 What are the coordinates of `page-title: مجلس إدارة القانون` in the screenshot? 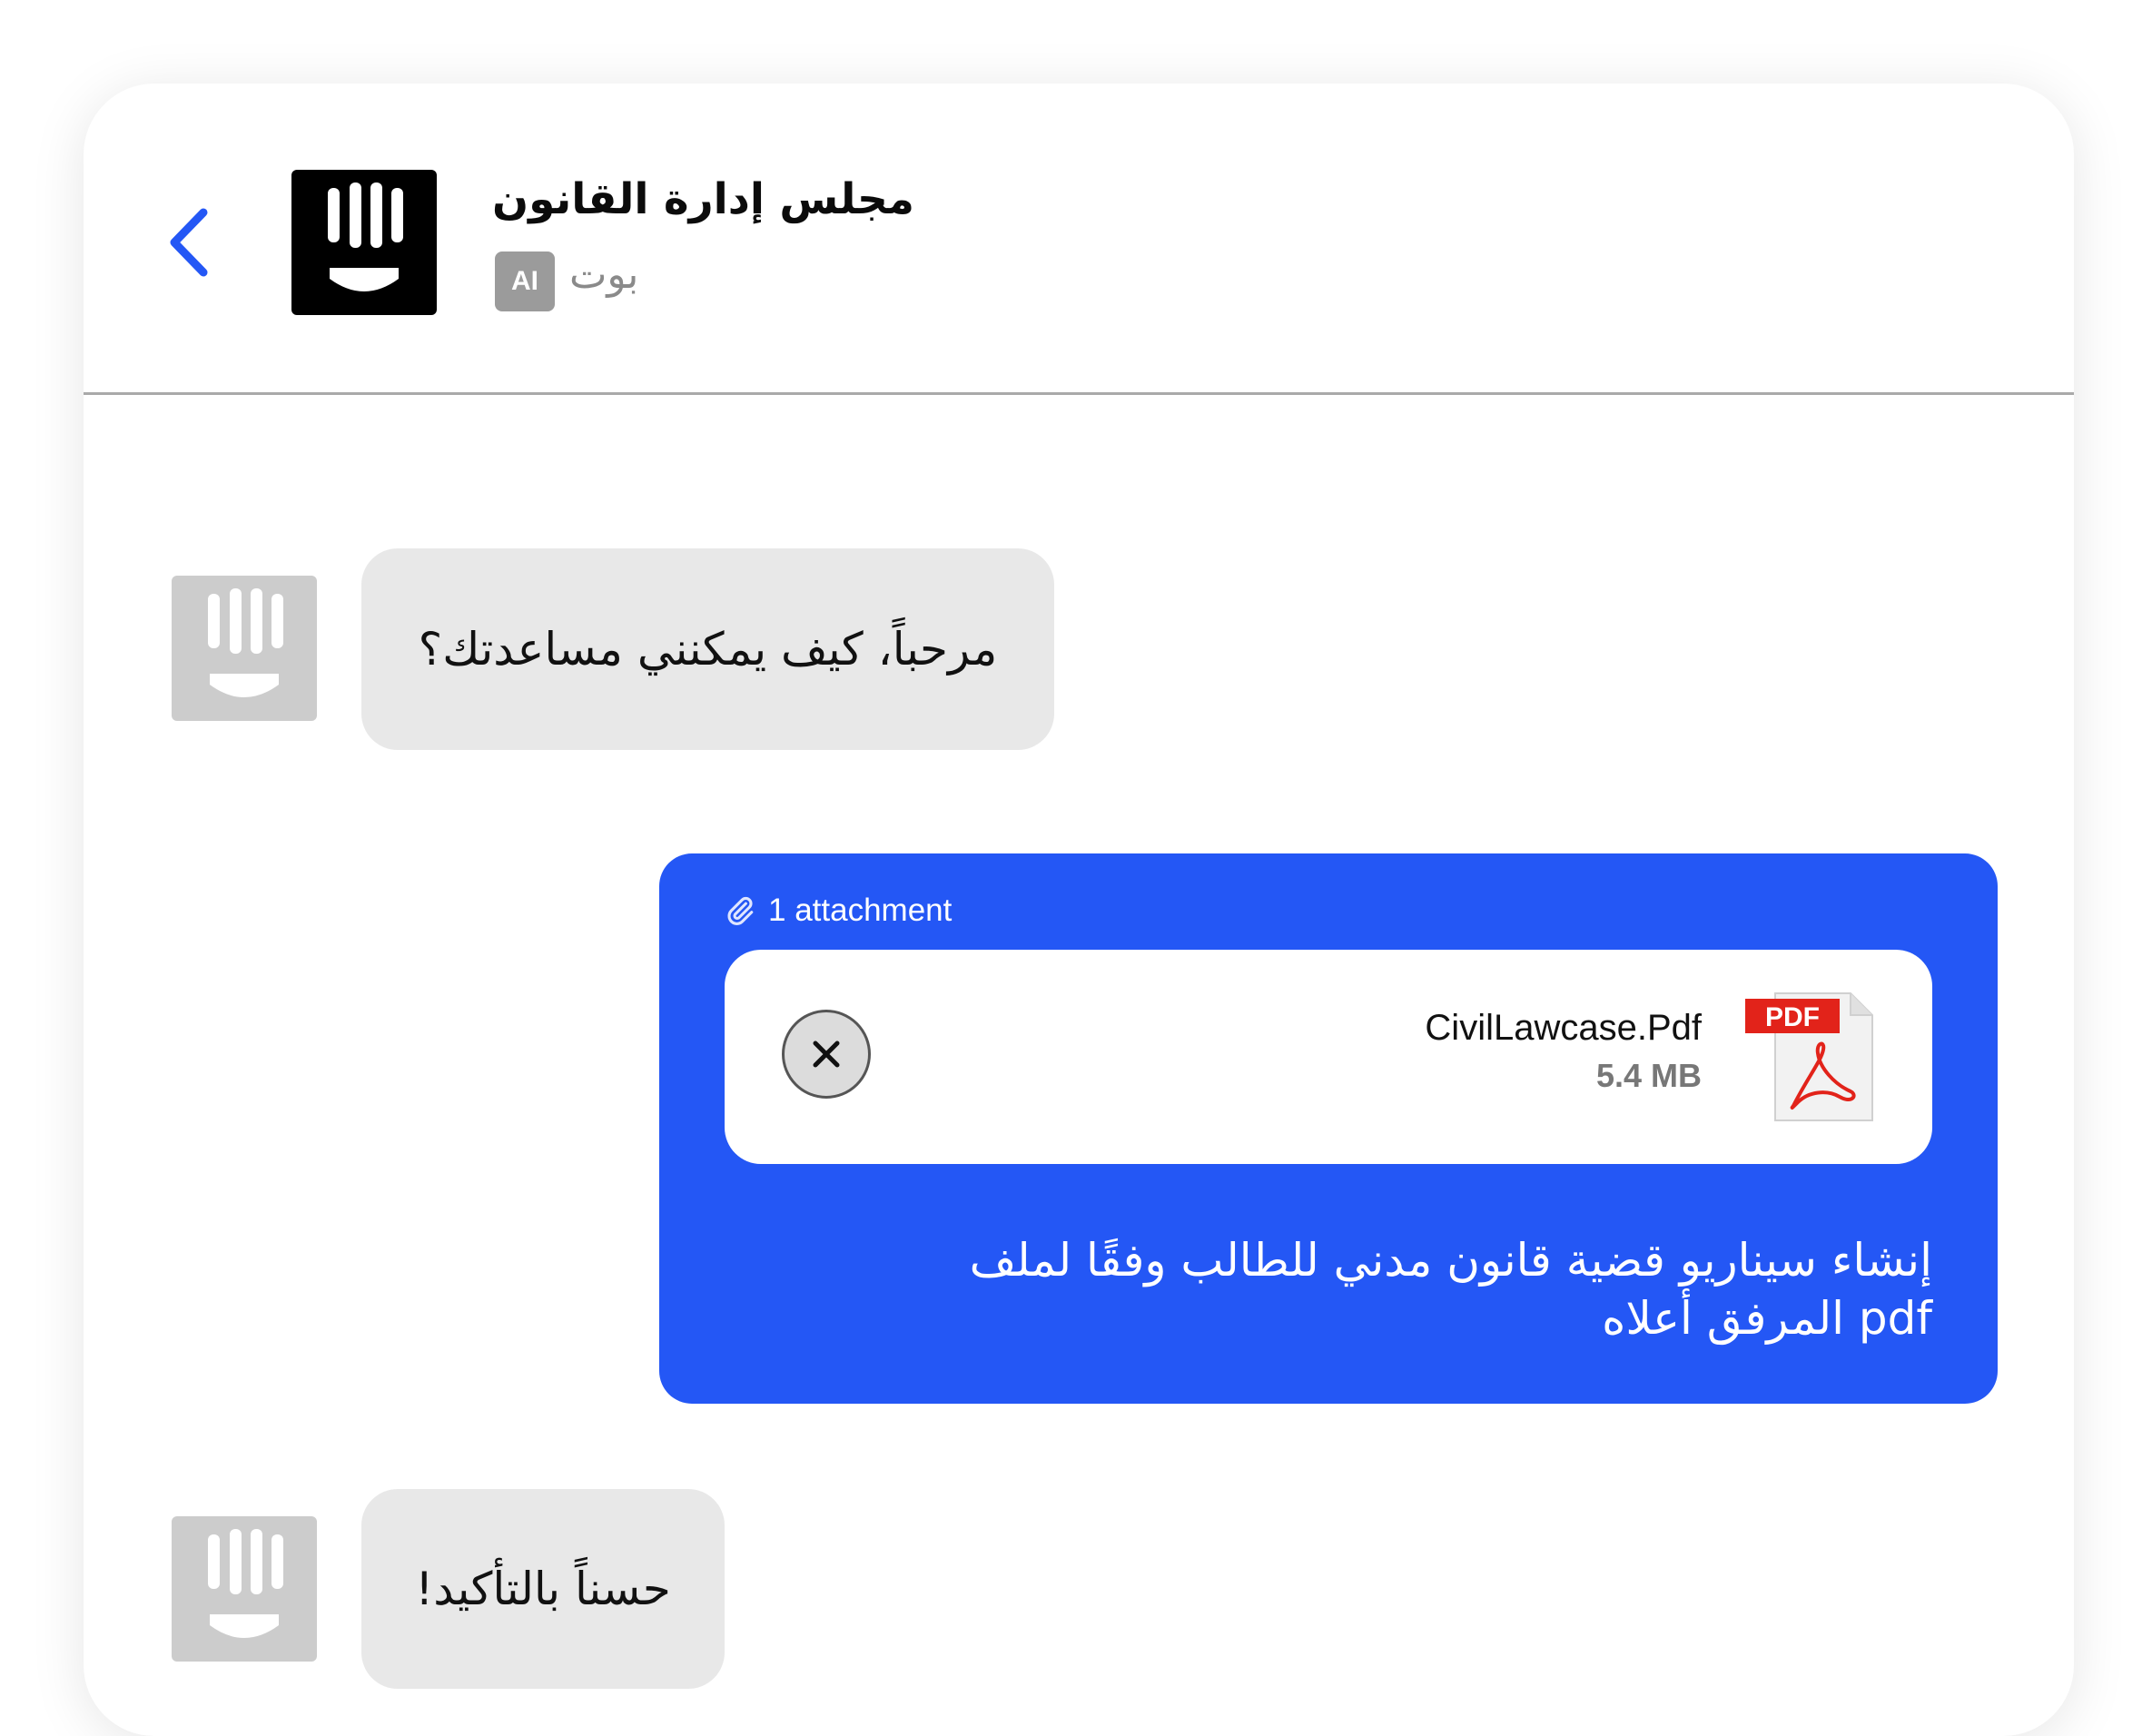 It's located at (703, 199).